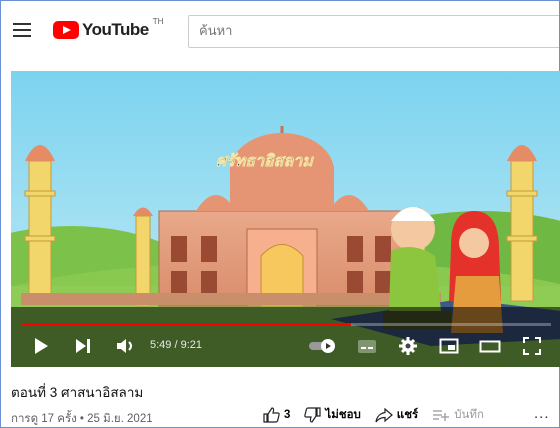  Describe the element at coordinates (285, 348) in the screenshot. I see `player-controls: 5:49 / 9:21` at that location.